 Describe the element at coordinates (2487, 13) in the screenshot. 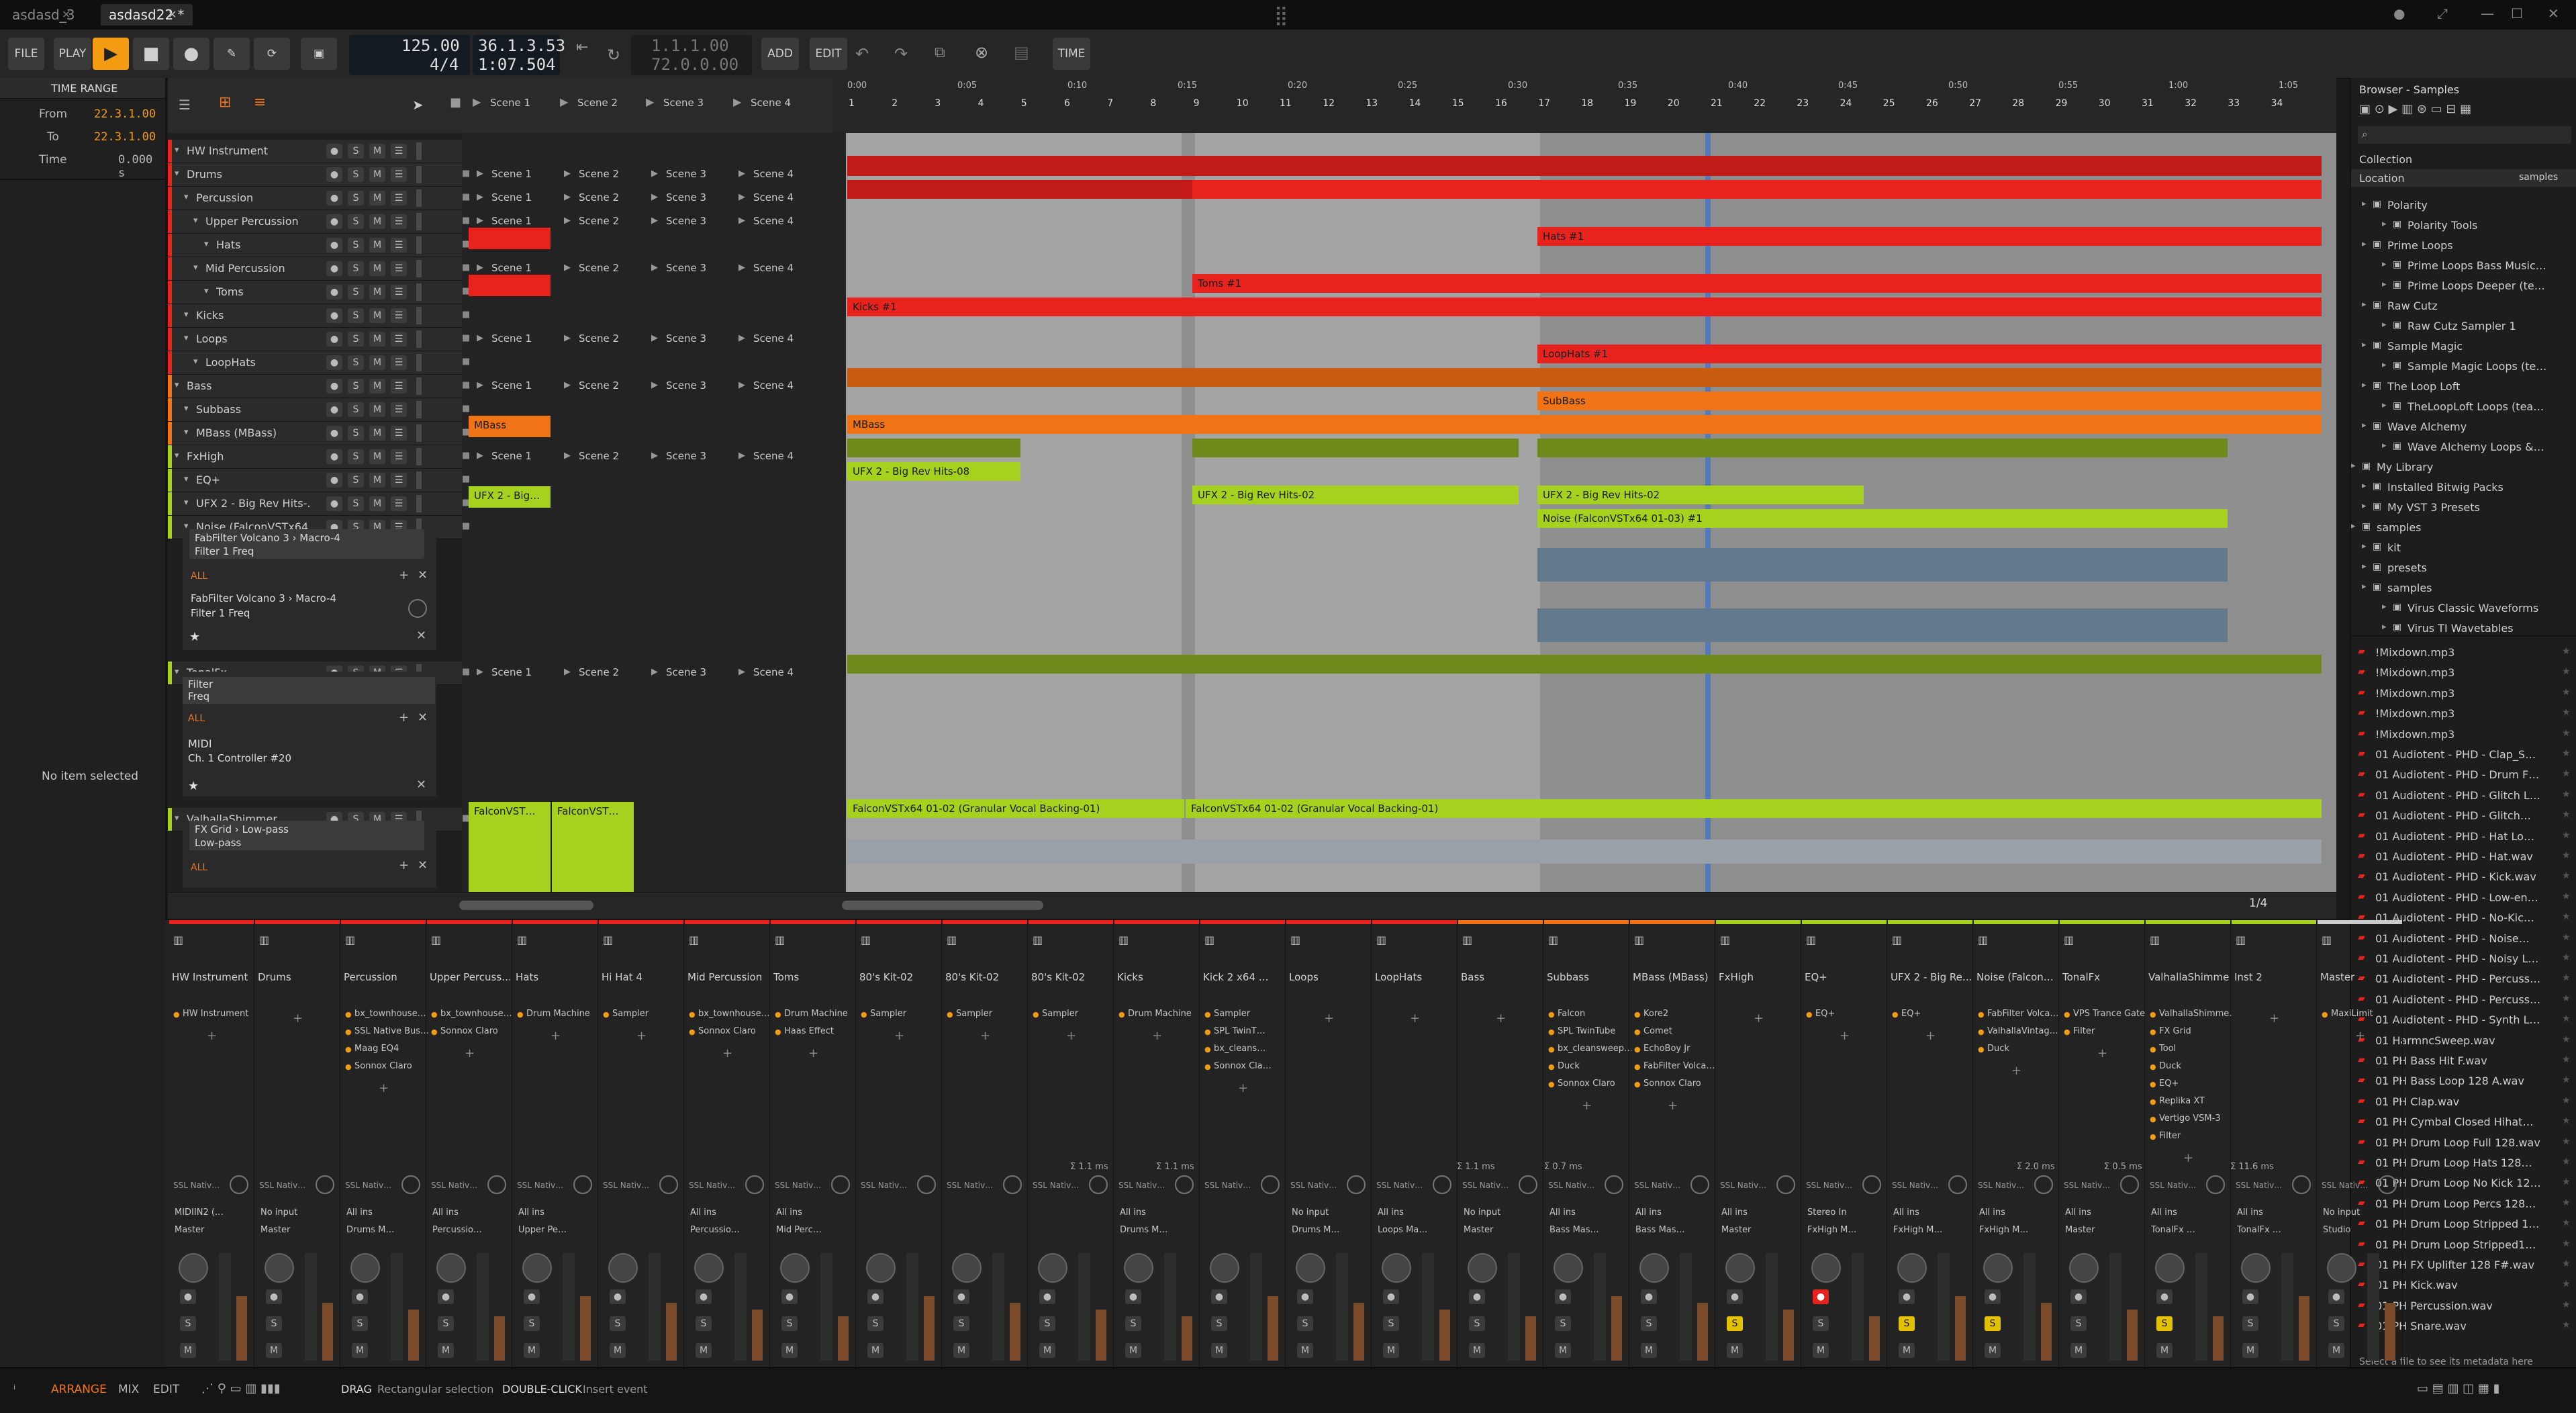

I see `minimize-icon: —` at that location.